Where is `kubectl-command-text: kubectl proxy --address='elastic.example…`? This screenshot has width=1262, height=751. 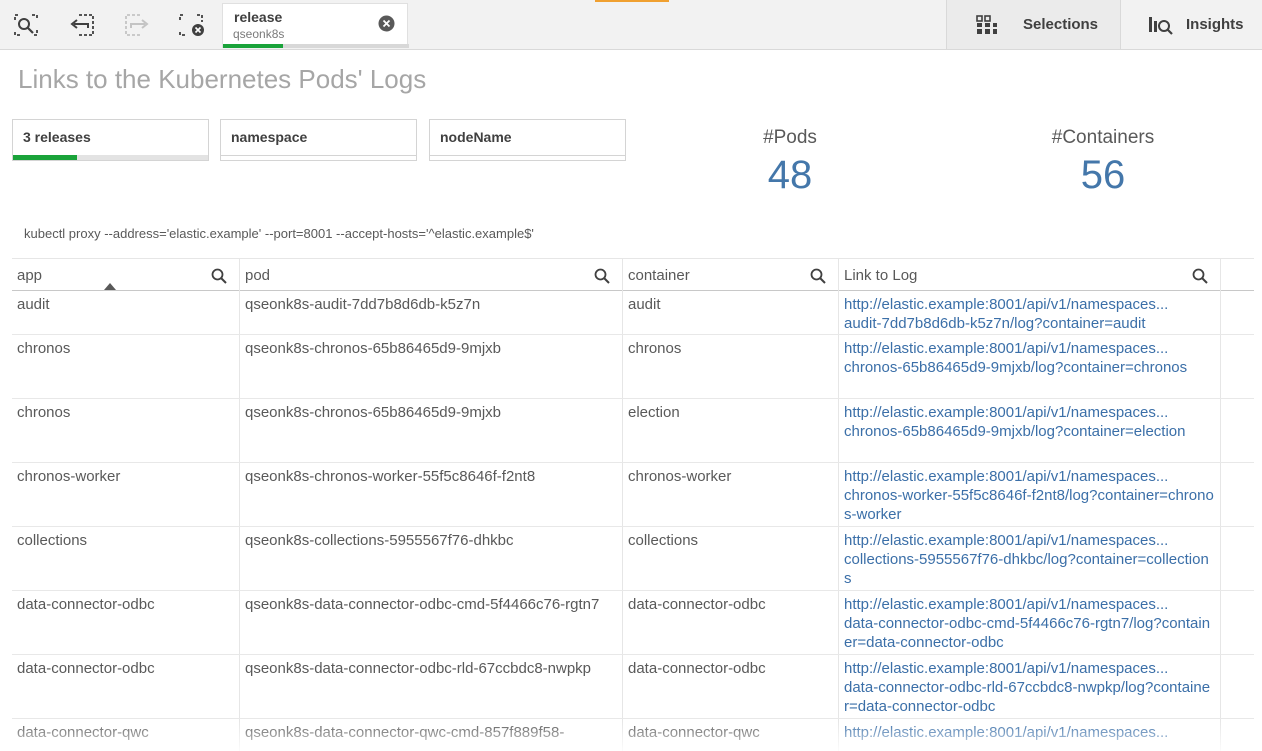
kubectl-command-text: kubectl proxy --address='elastic.example… is located at coordinates (279, 233).